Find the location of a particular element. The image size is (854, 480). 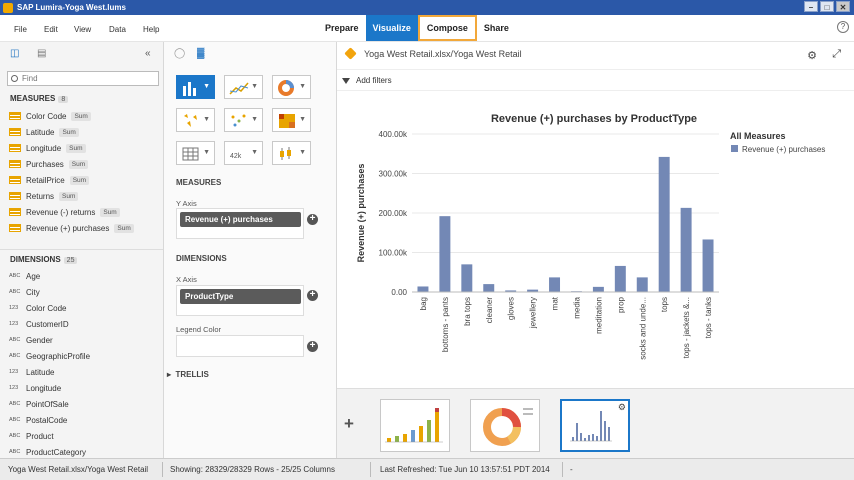

menu-help: Help is located at coordinates (151, 29).